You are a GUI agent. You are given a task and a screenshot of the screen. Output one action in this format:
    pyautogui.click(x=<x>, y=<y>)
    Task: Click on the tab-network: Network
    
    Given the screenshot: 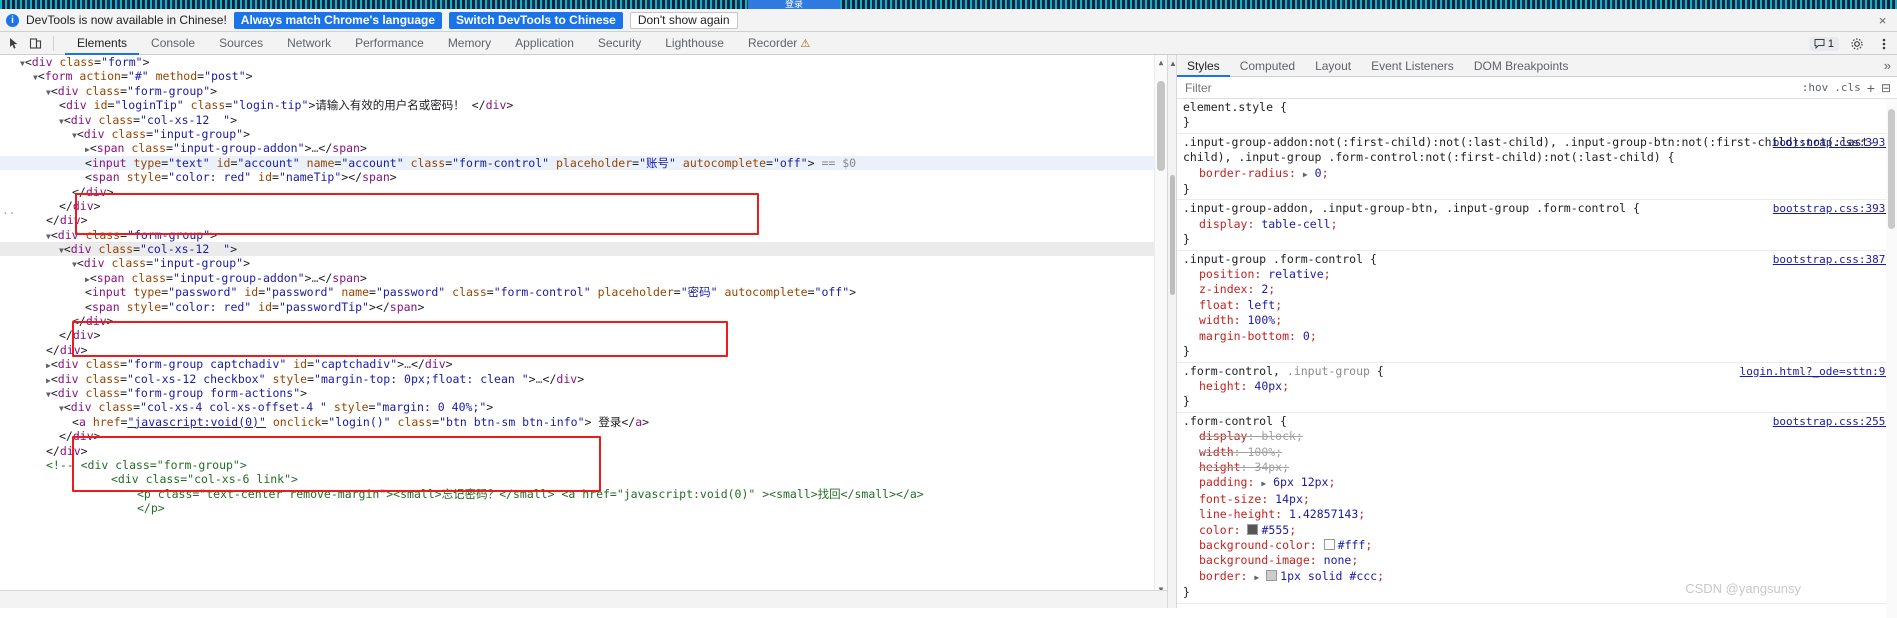 What is the action you would take?
    pyautogui.click(x=309, y=43)
    